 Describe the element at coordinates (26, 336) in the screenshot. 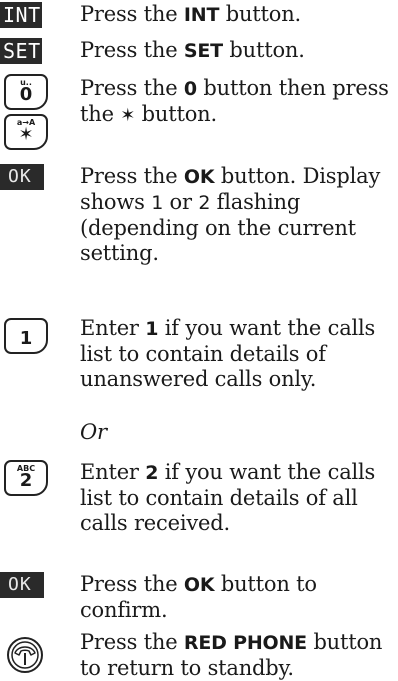

I see `one-key-icon: 1` at that location.